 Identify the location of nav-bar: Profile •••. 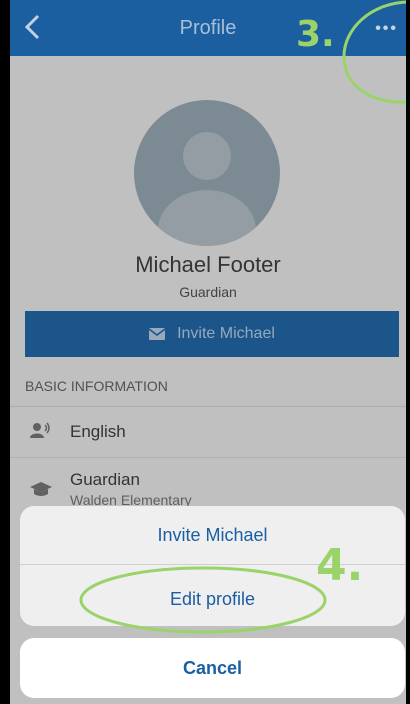
(208, 28).